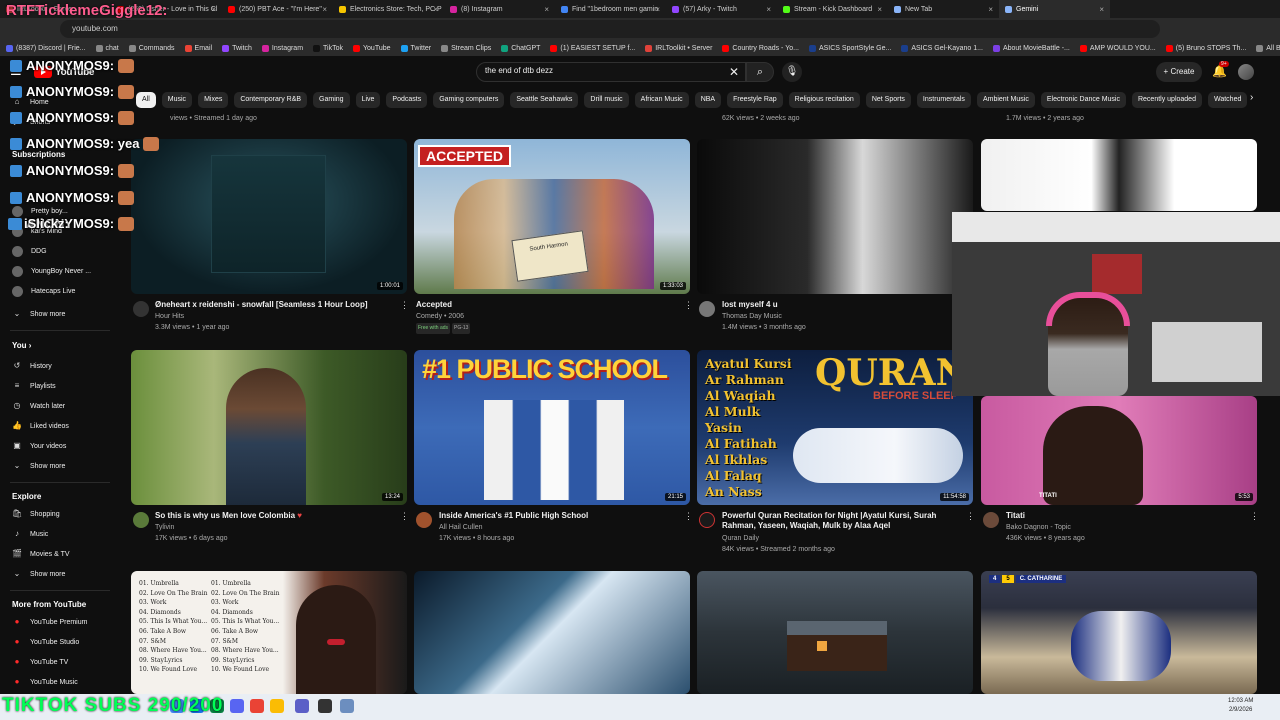 This screenshot has width=1280, height=720. I want to click on video-title: lost myself 4 u, so click(750, 305).